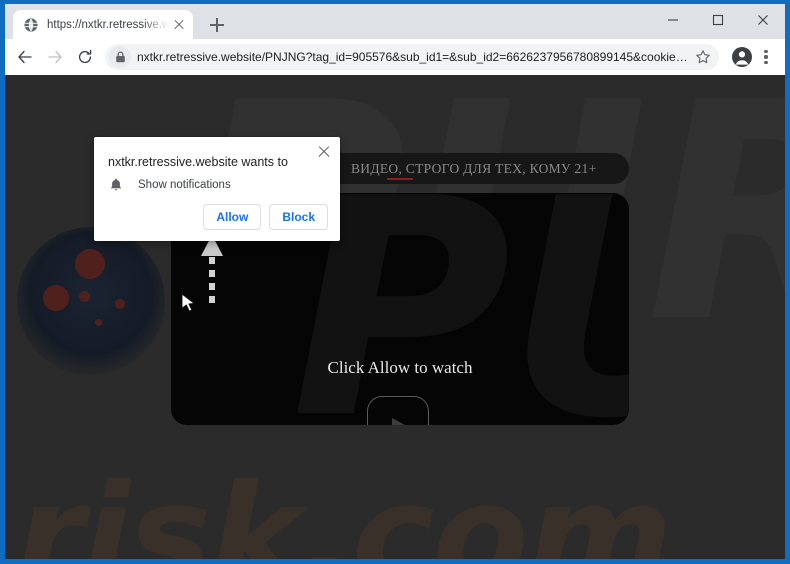  Describe the element at coordinates (324, 152) in the screenshot. I see `dialog-close-icon` at that location.